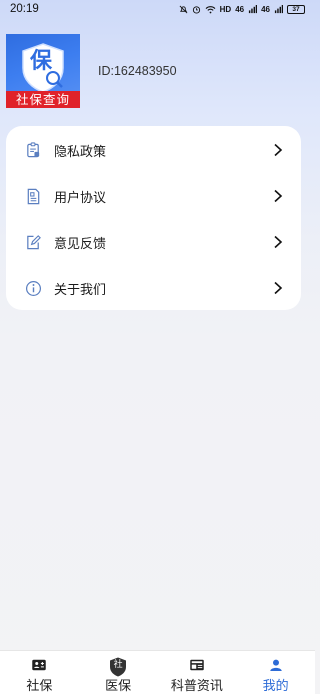 The width and height of the screenshot is (320, 694). I want to click on id-card-icon, so click(39, 665).